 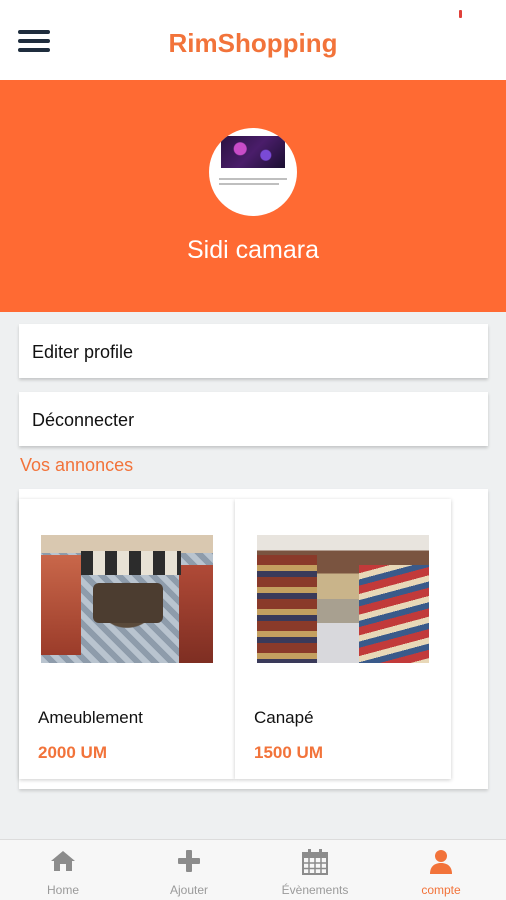 I want to click on ad-title: Canapé, so click(x=284, y=717).